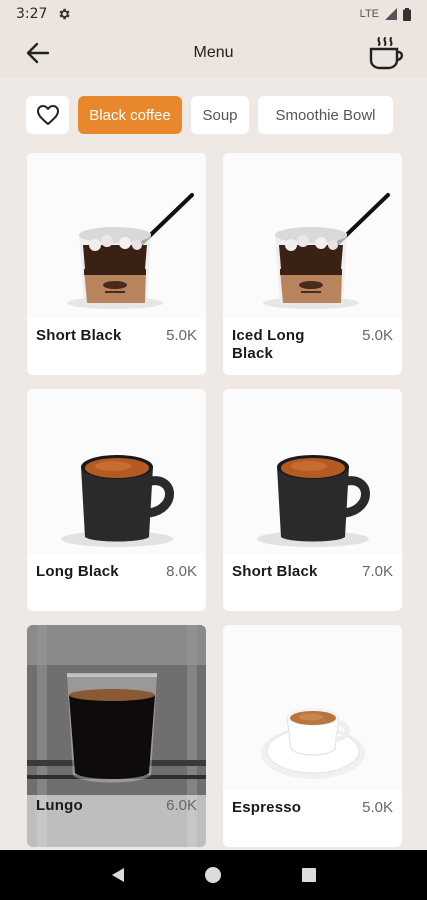 The height and width of the screenshot is (900, 427). What do you see at coordinates (377, 571) in the screenshot?
I see `product-price: 7.0K` at bounding box center [377, 571].